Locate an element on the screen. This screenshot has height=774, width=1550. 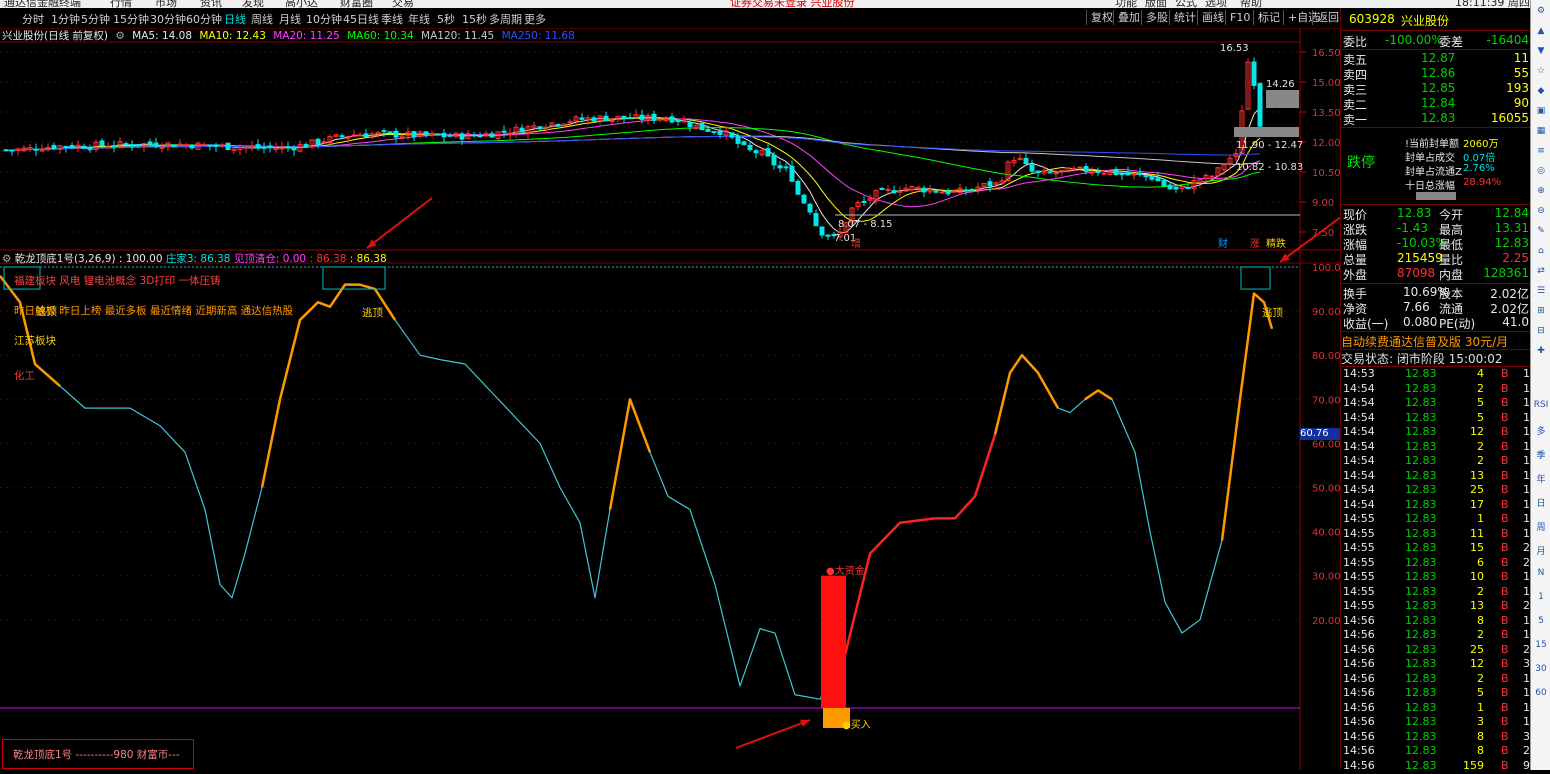
stat-value-2: 12.83 is located at coordinates (1511, 243).